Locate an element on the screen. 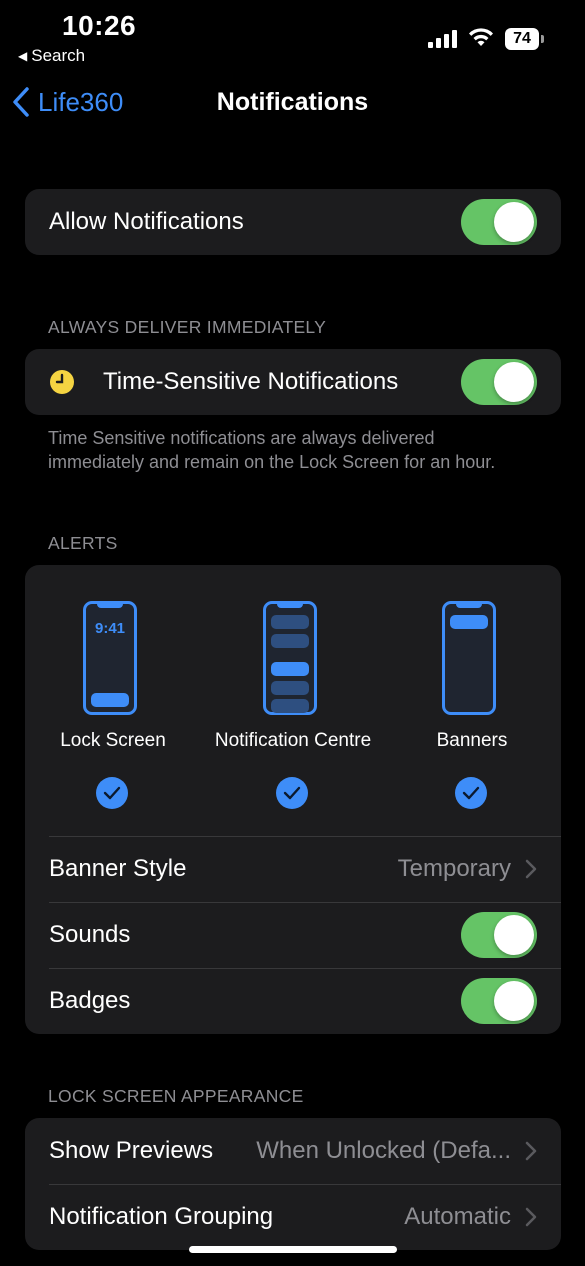 This screenshot has height=1266, width=585. notification-centre-checkmark is located at coordinates (292, 793).